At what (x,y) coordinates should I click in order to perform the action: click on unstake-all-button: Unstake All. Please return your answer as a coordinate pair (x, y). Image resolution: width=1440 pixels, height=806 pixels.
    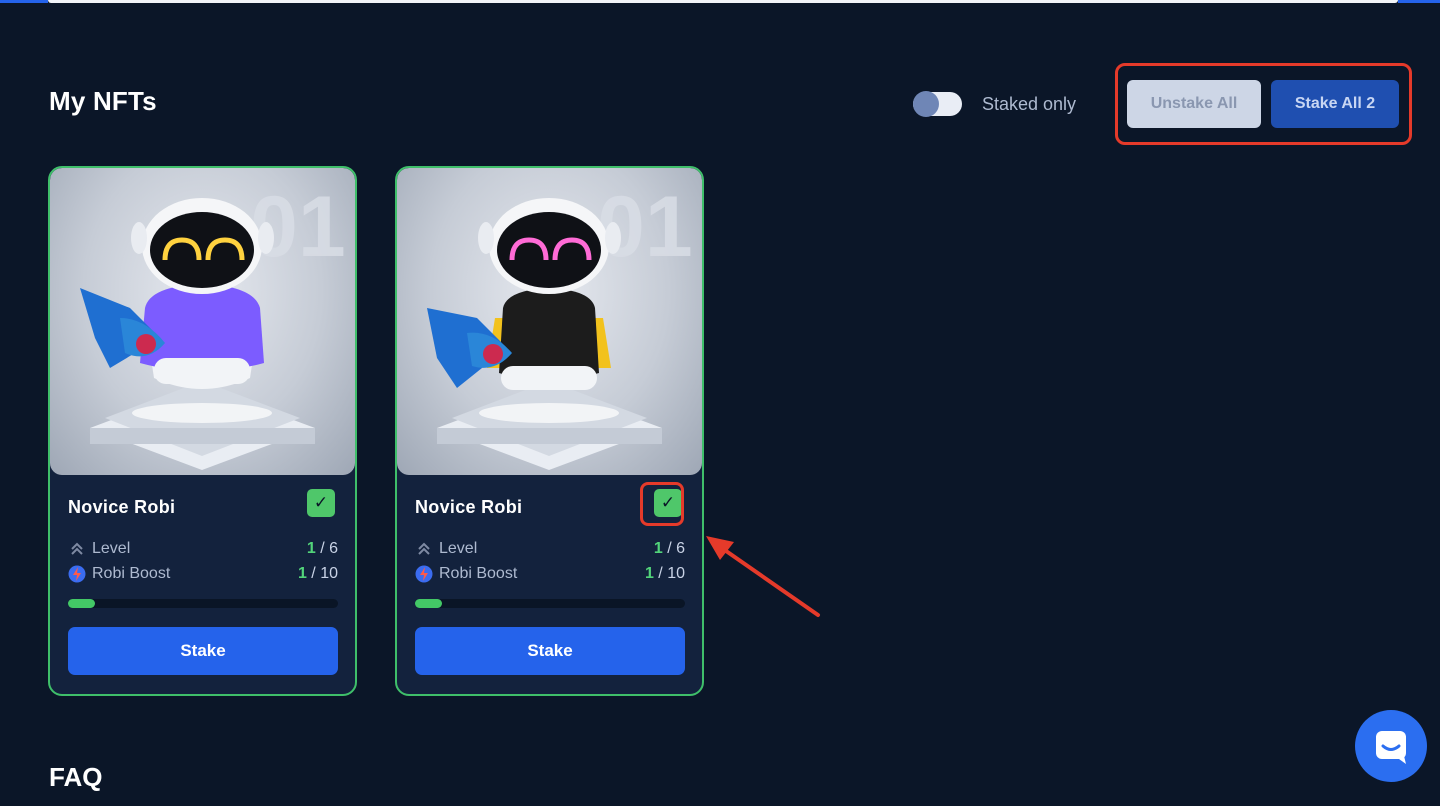
    Looking at the image, I should click on (1194, 104).